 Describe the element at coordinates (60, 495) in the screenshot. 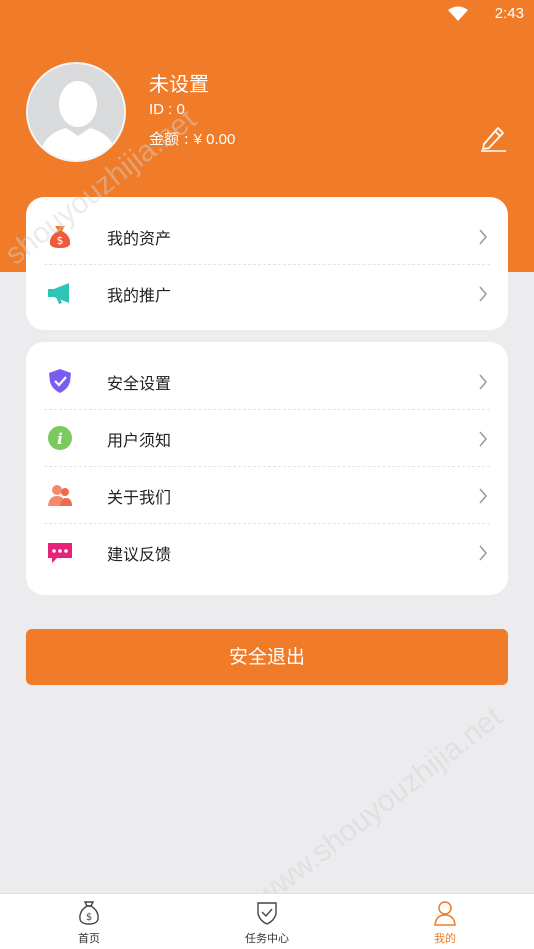

I see `people-icon` at that location.